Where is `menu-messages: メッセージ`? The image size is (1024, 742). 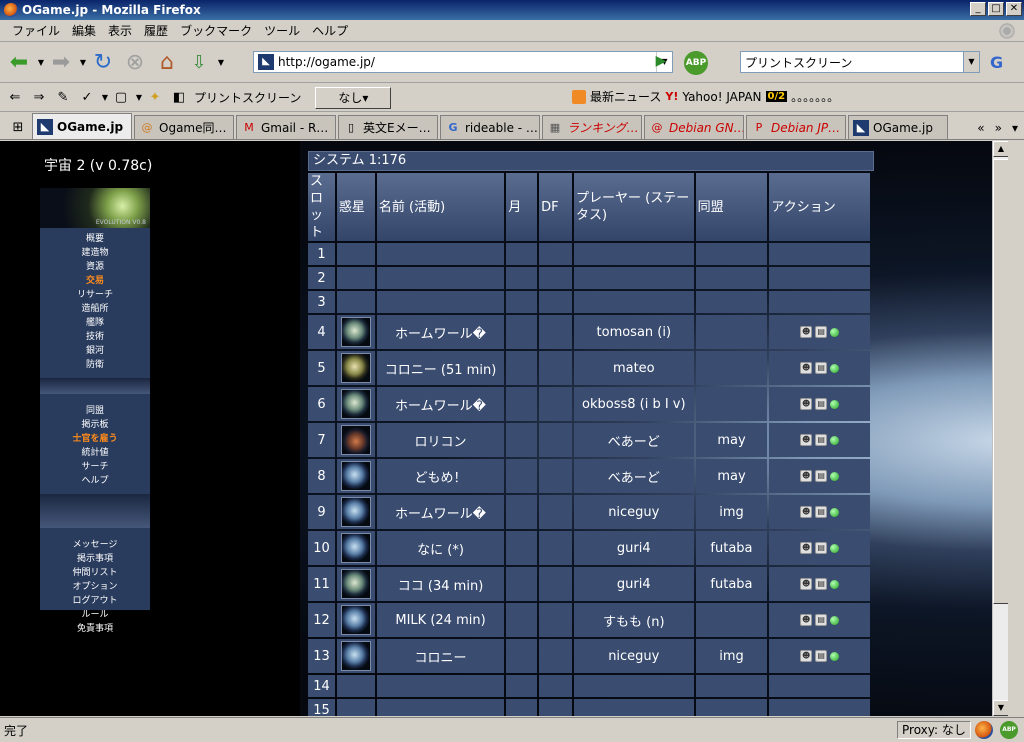 menu-messages: メッセージ is located at coordinates (95, 545).